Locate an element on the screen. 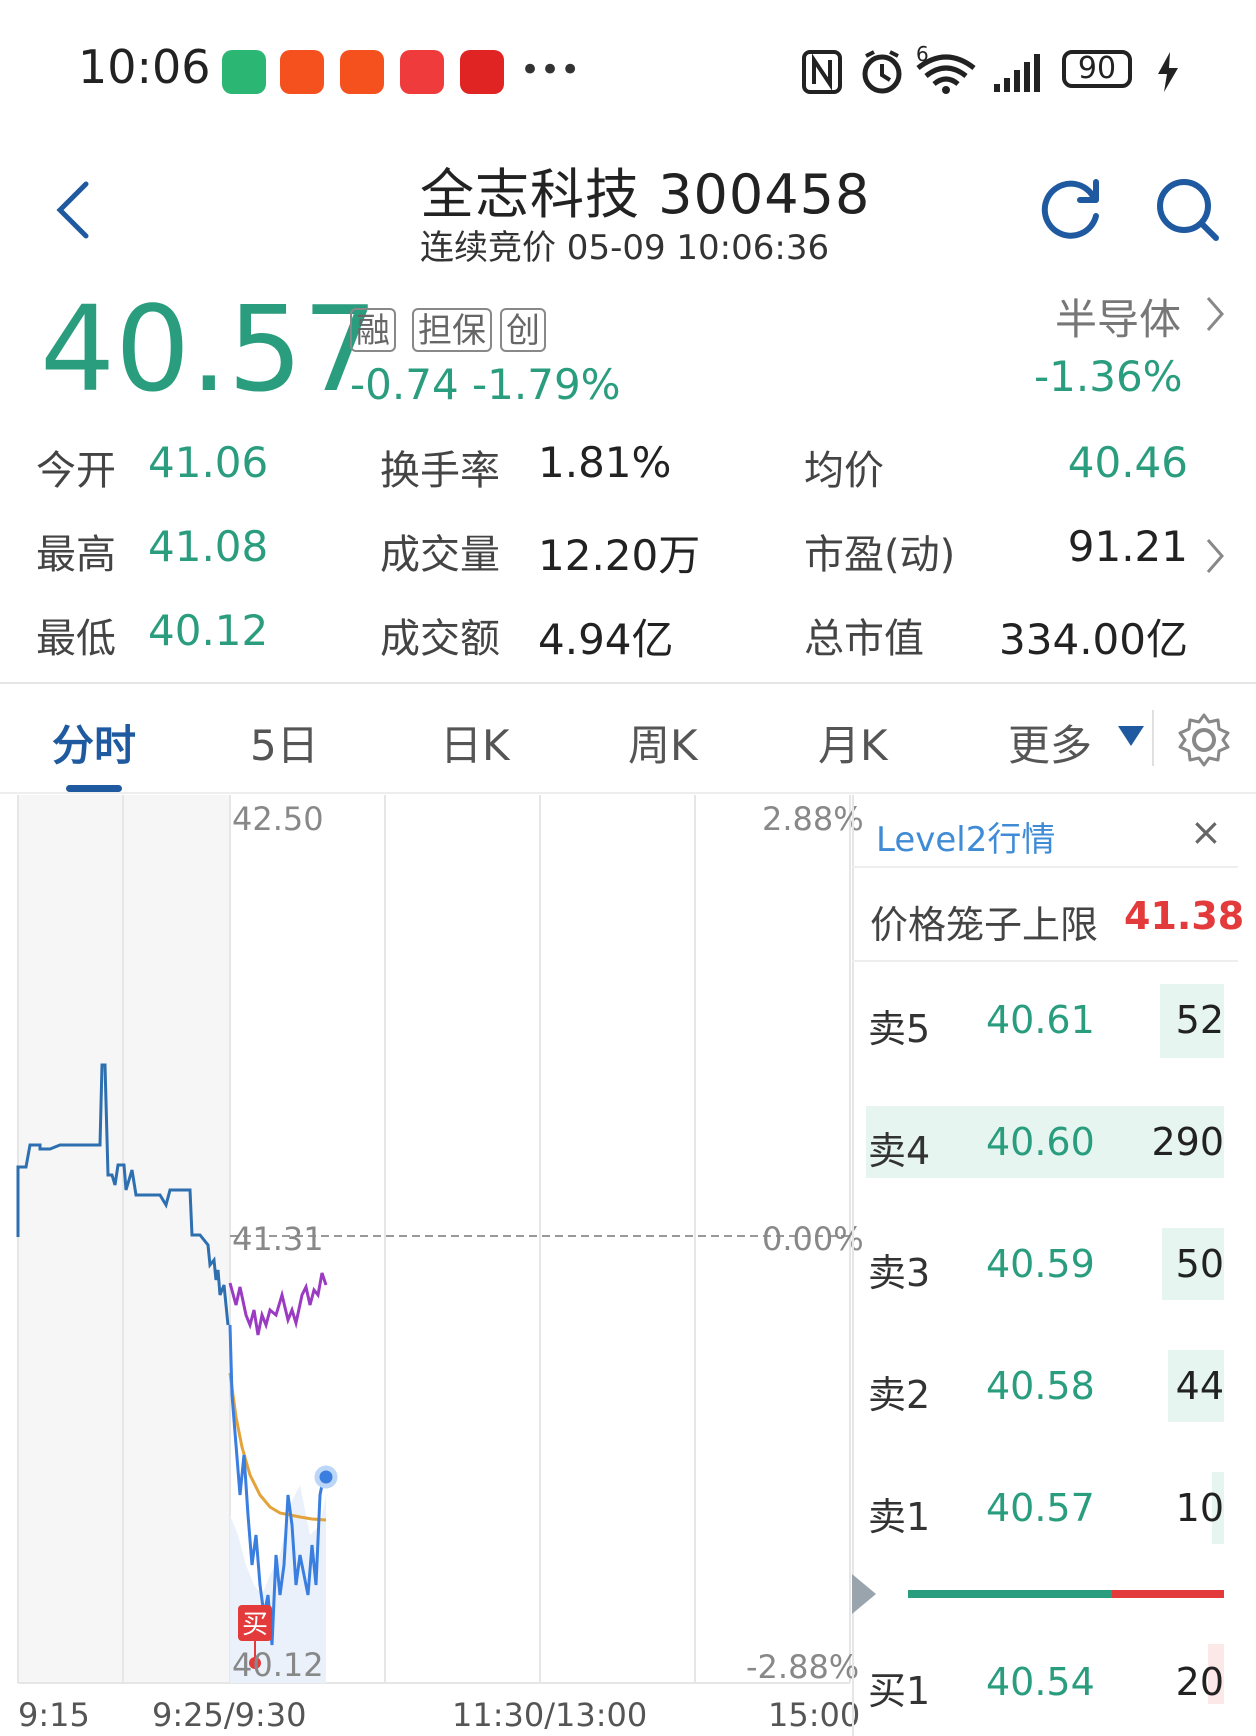 The height and width of the screenshot is (1736, 1256). stat-value-turnover: 1.81% is located at coordinates (605, 462).